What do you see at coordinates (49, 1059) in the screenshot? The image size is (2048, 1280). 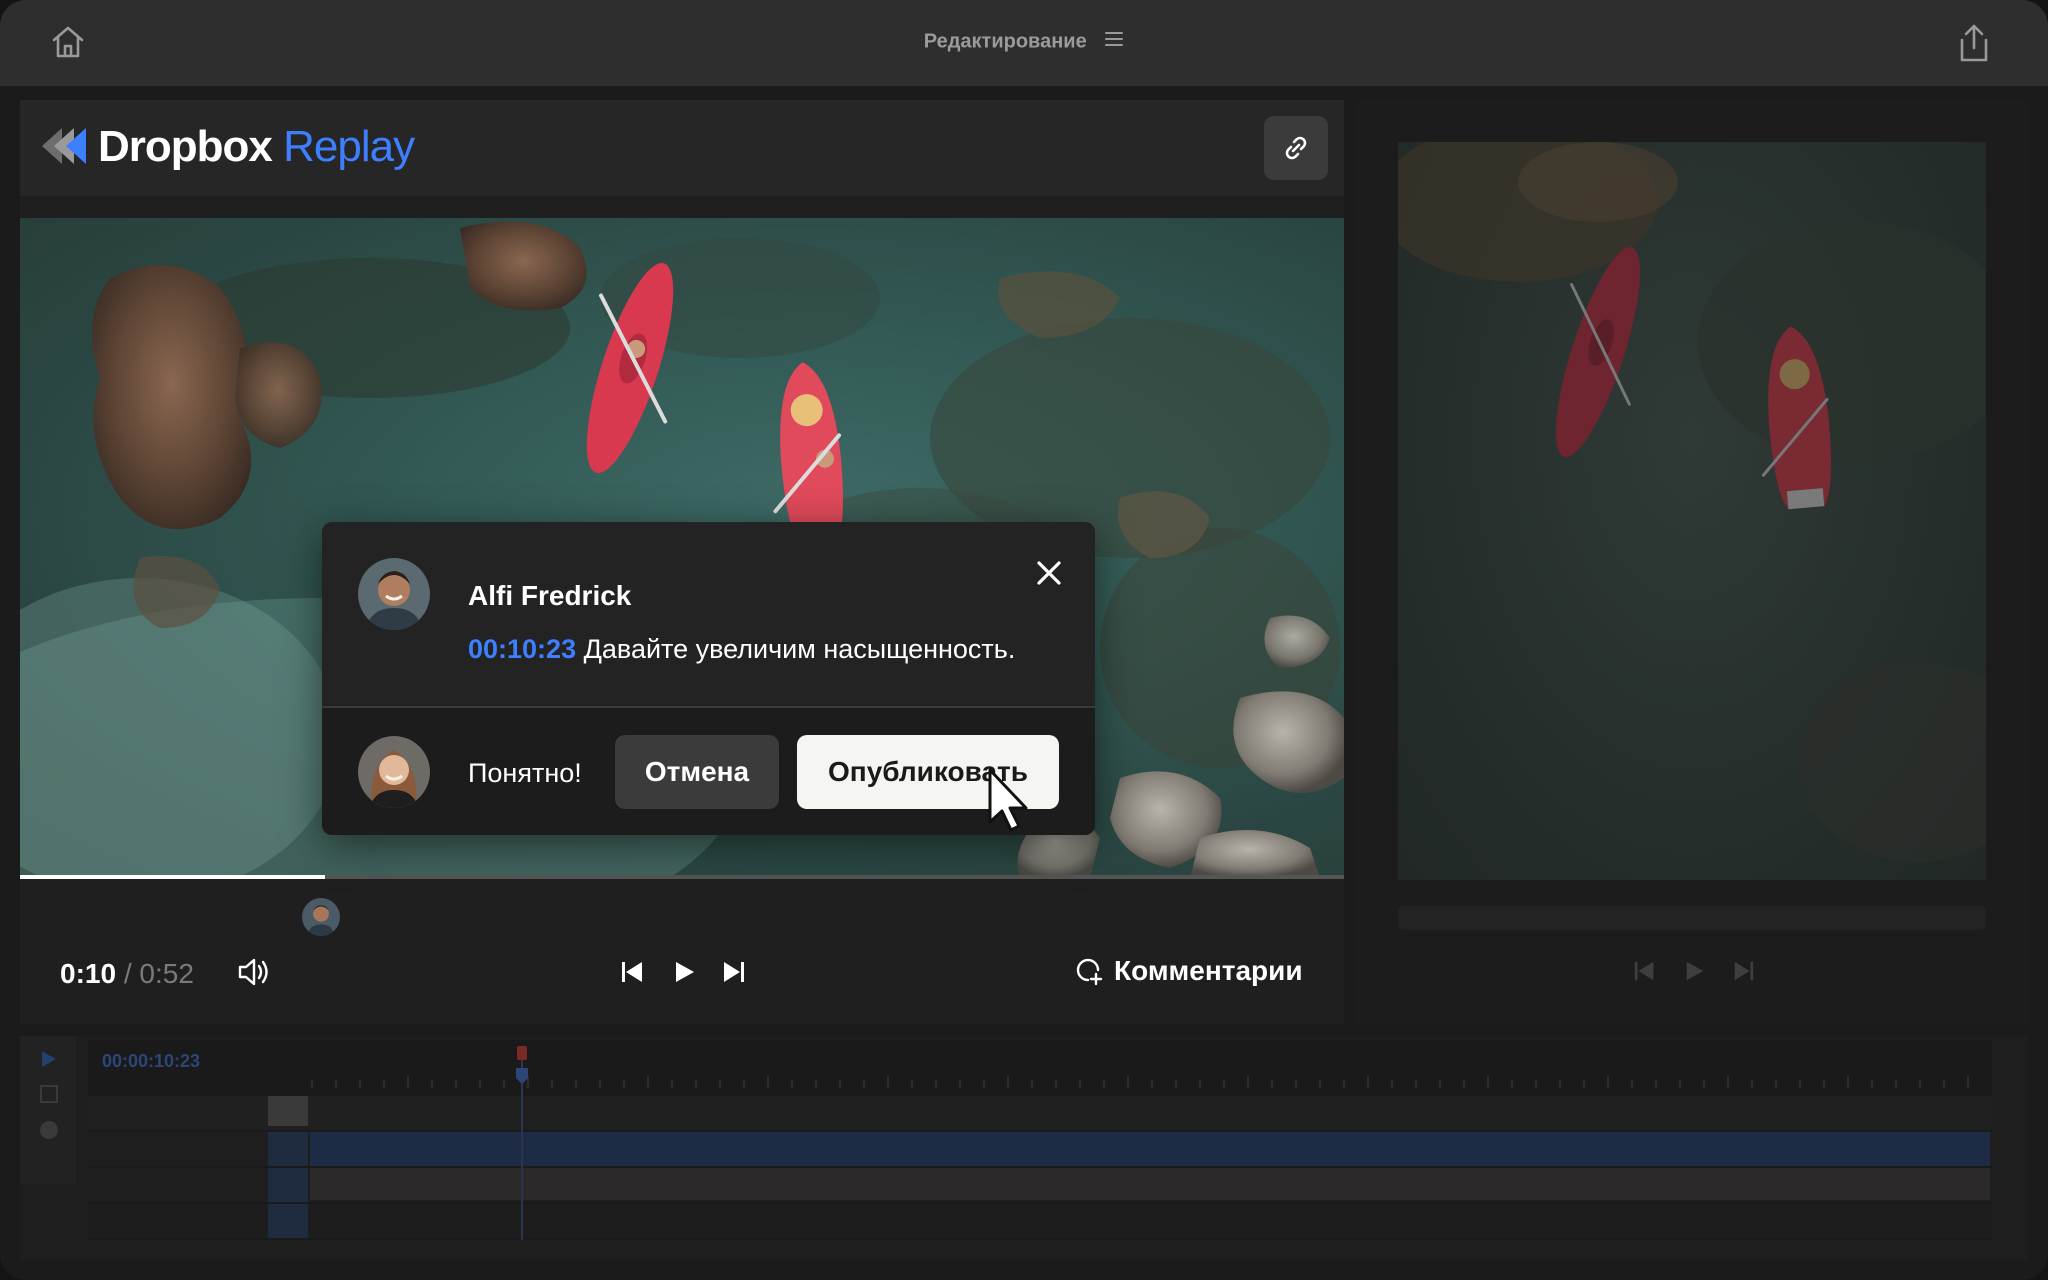 I see `timeline-play-icon` at bounding box center [49, 1059].